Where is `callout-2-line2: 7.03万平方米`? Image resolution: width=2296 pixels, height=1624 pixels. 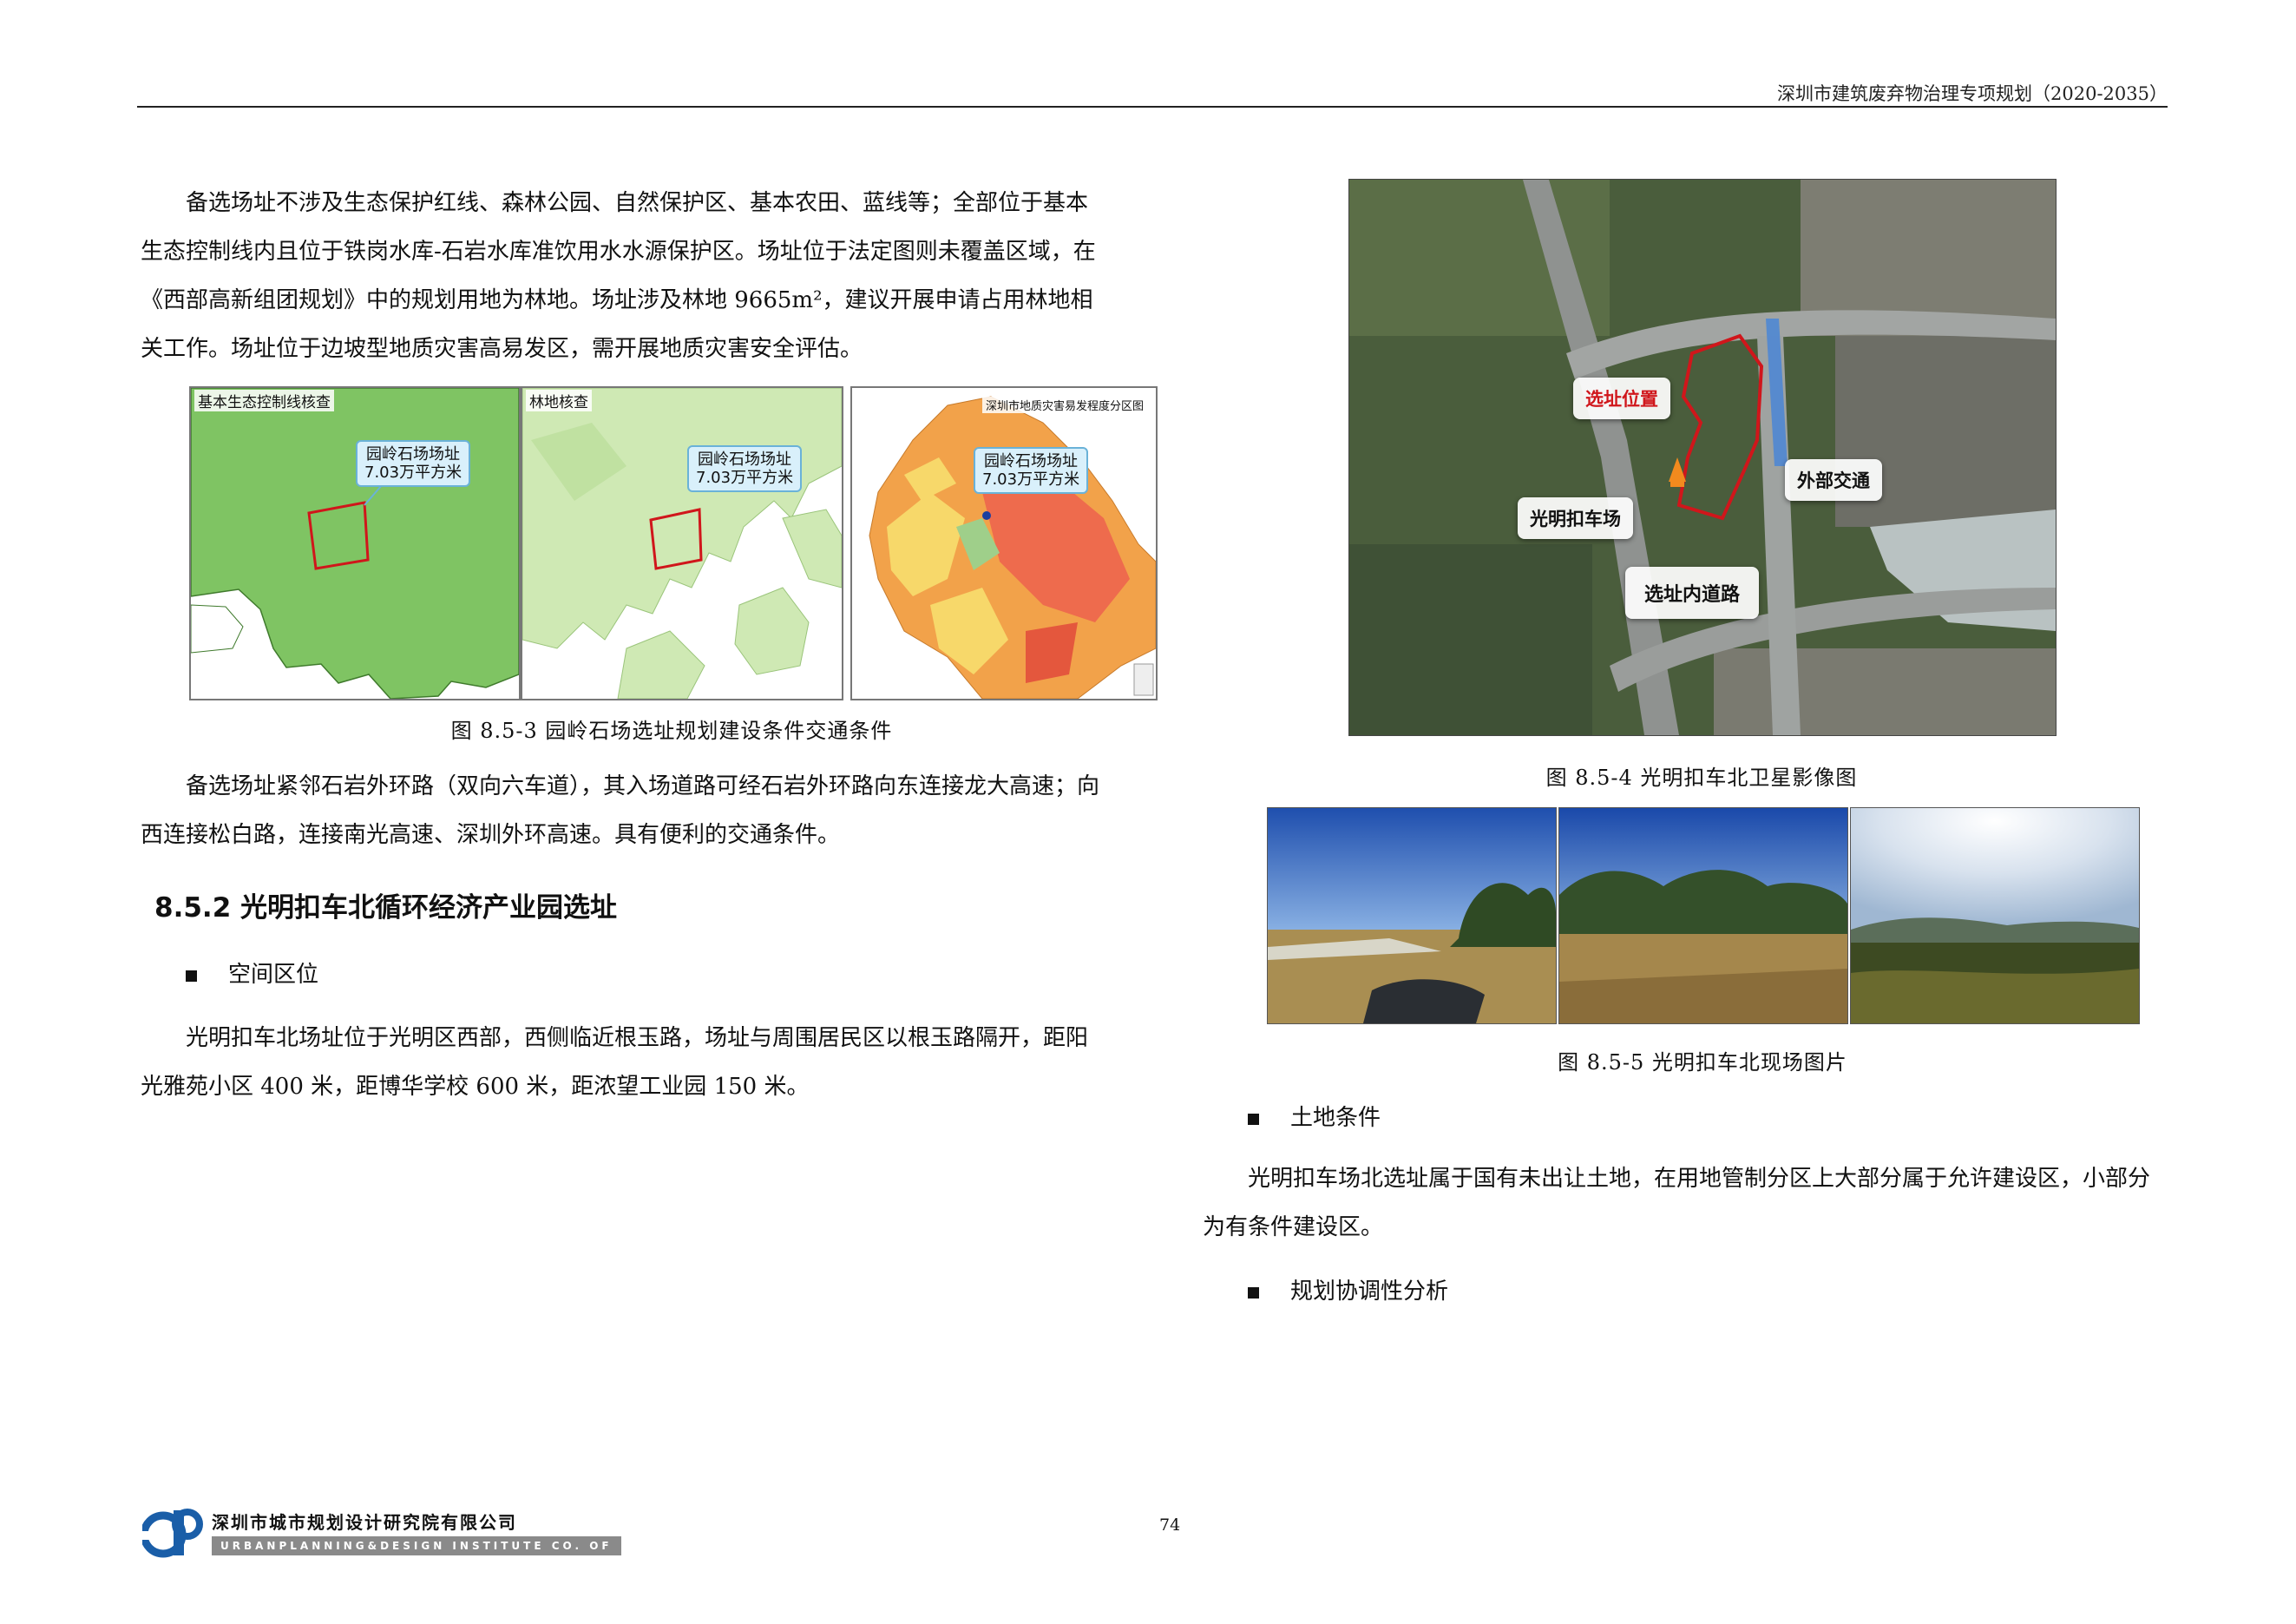 callout-2-line2: 7.03万平方米 is located at coordinates (745, 478).